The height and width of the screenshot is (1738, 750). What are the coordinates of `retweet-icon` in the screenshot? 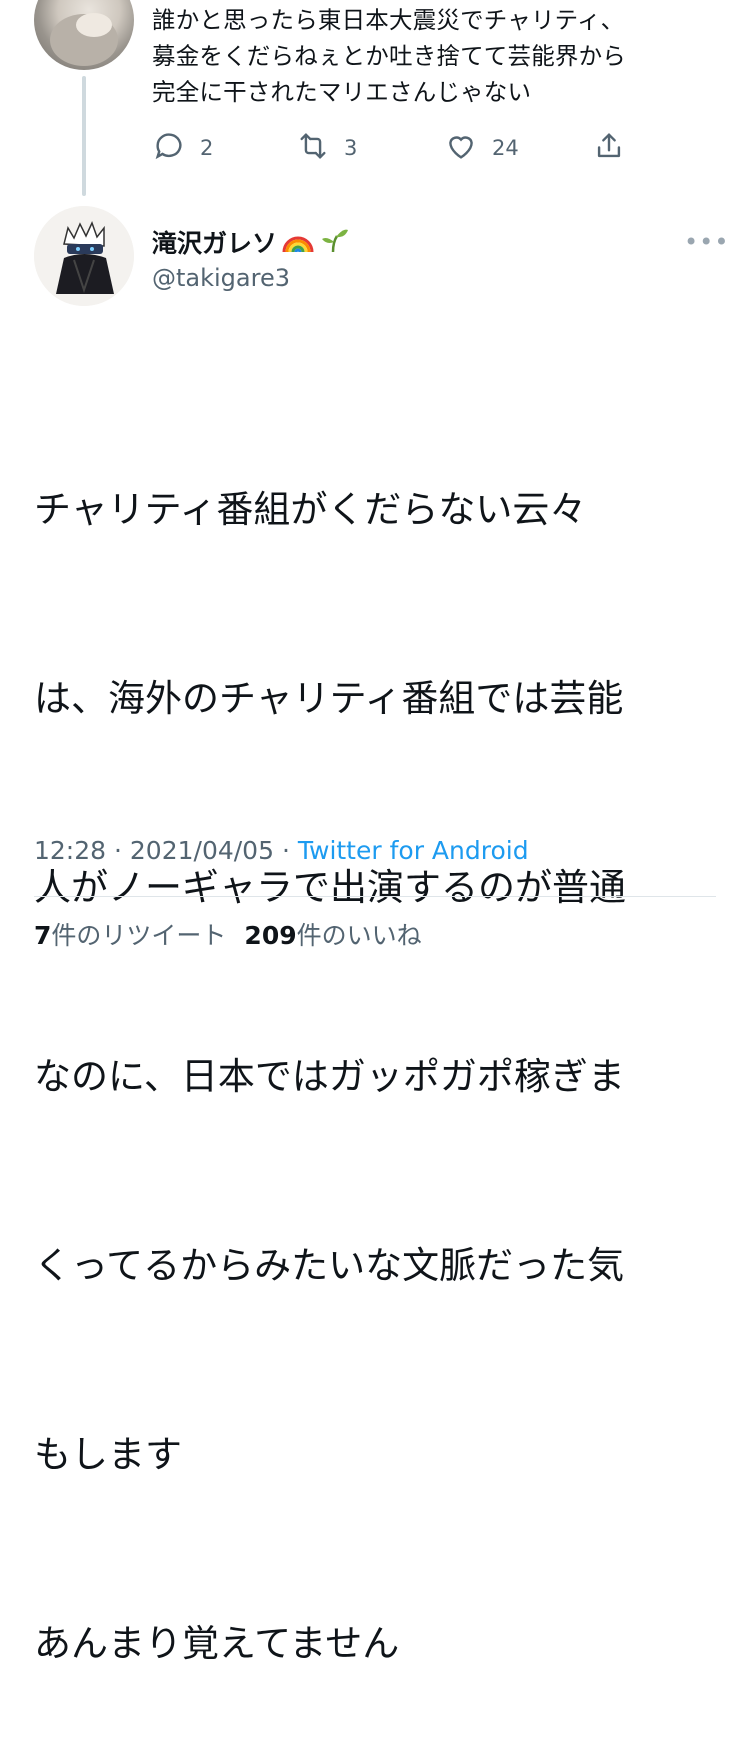 It's located at (313, 148).